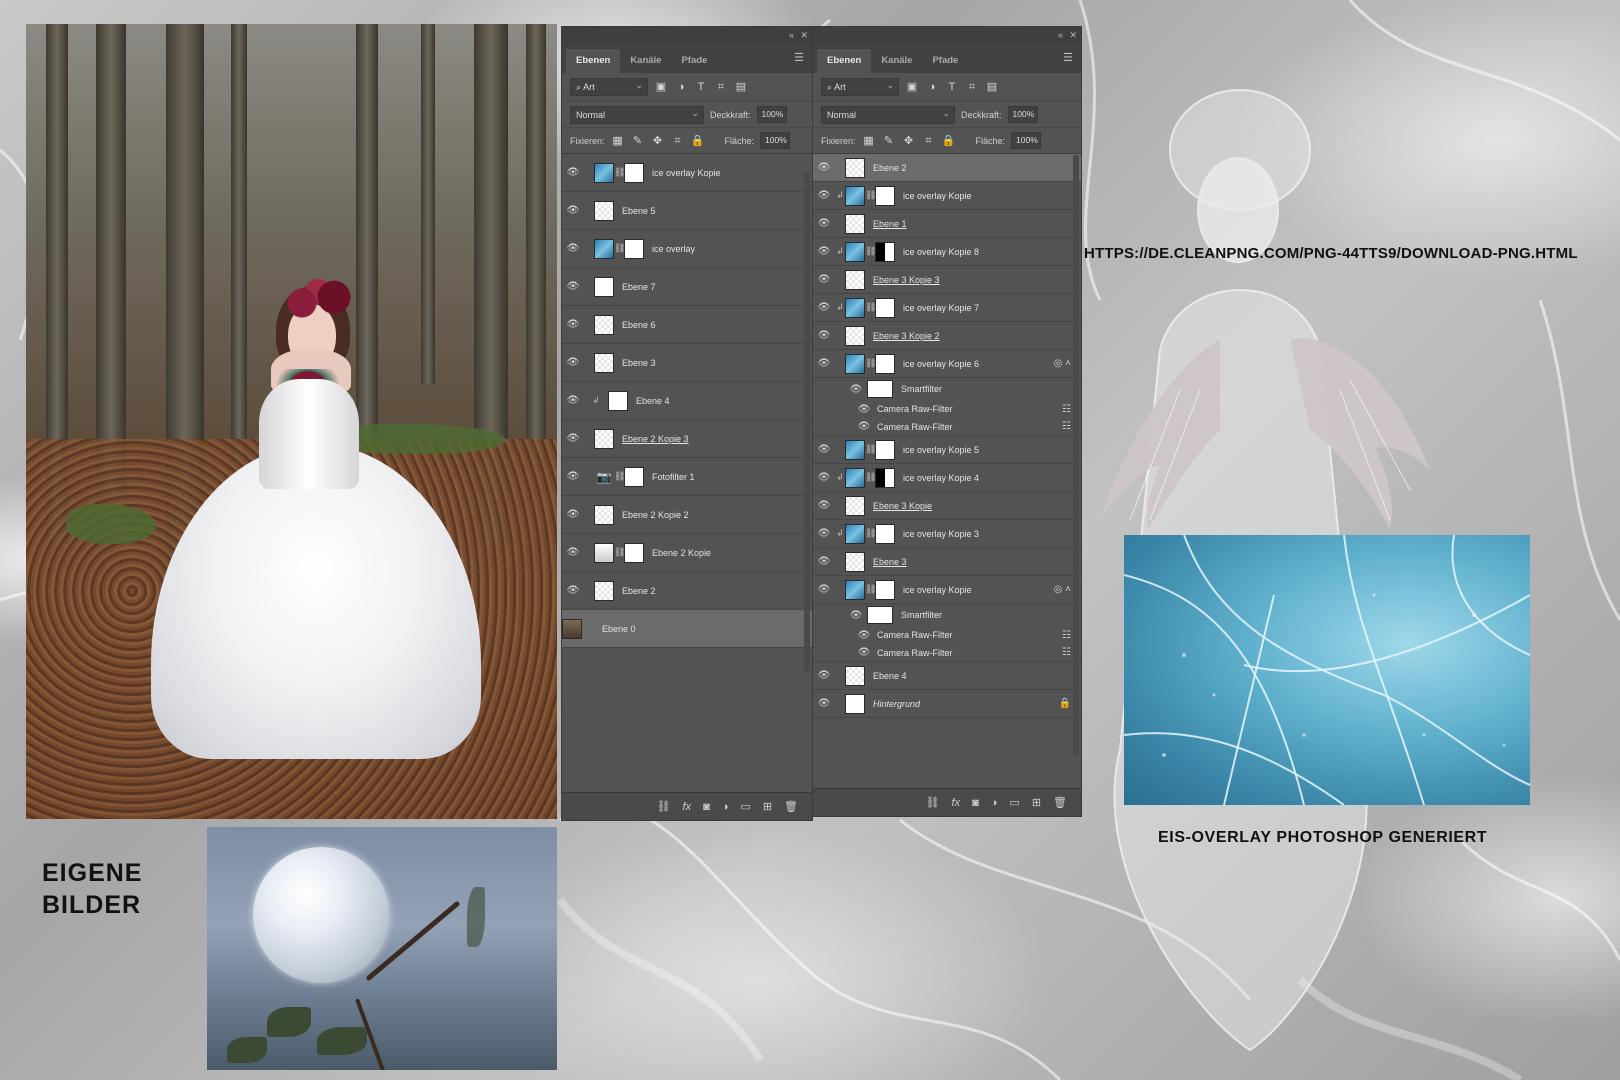  I want to click on tab-kanaele: Kanäle, so click(645, 61).